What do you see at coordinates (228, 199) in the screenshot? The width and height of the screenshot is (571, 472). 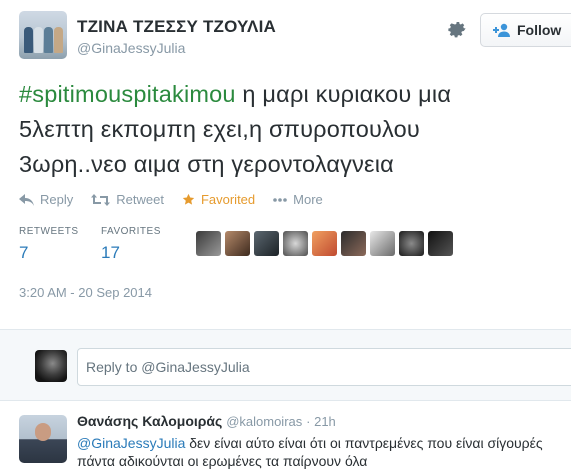 I see `favorited-label: Favorited` at bounding box center [228, 199].